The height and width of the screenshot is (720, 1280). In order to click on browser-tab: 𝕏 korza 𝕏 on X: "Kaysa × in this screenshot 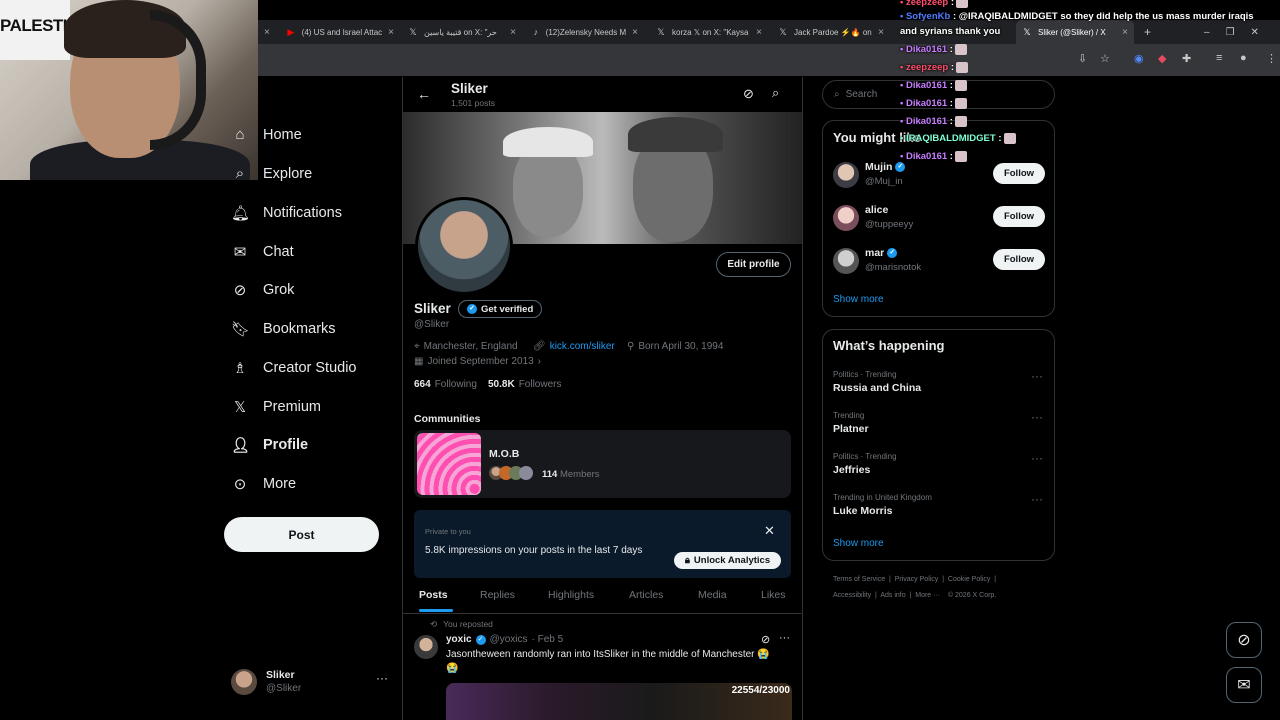, I will do `click(709, 32)`.